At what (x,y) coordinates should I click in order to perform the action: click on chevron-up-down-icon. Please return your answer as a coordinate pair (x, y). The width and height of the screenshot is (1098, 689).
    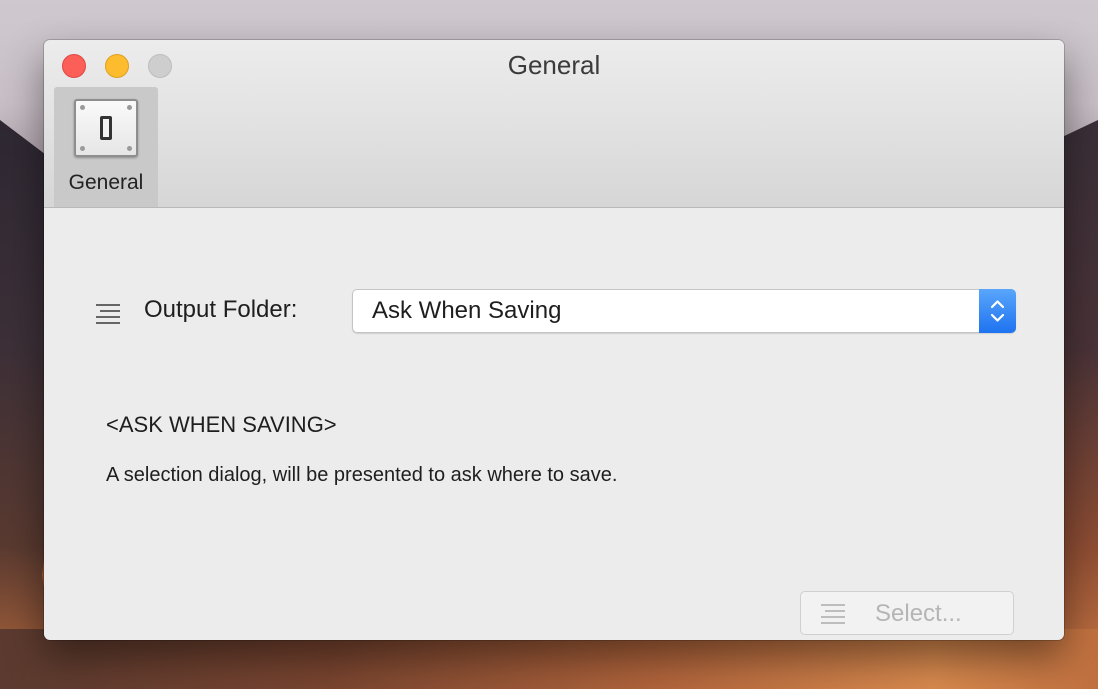
    Looking at the image, I should click on (997, 311).